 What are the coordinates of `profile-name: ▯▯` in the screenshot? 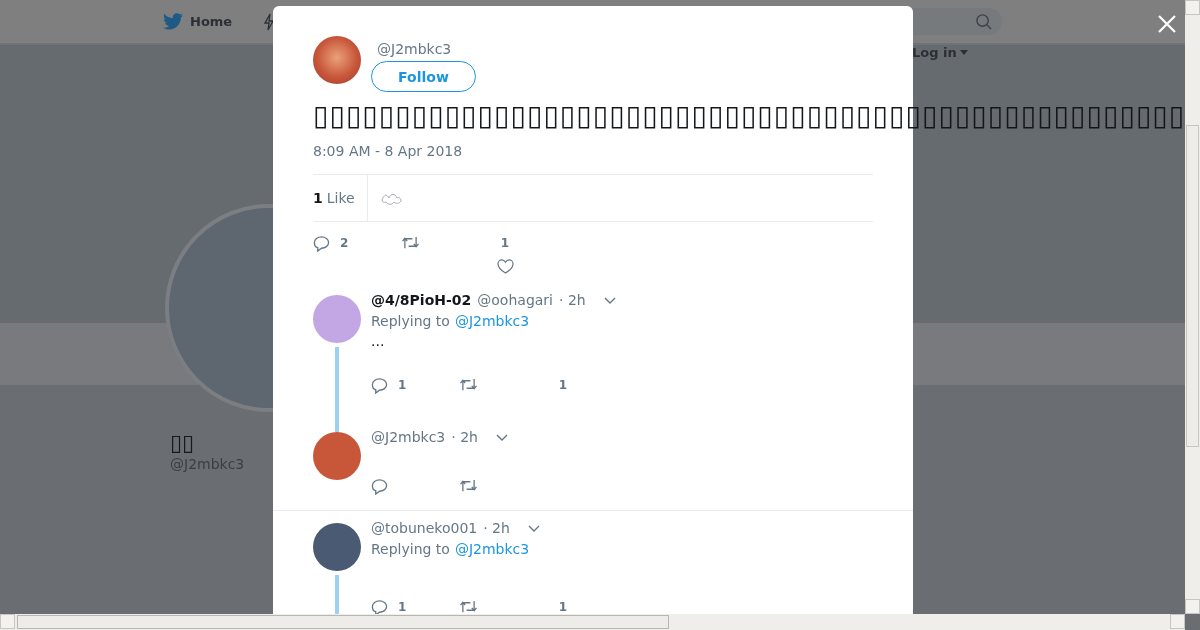 It's located at (182, 443).